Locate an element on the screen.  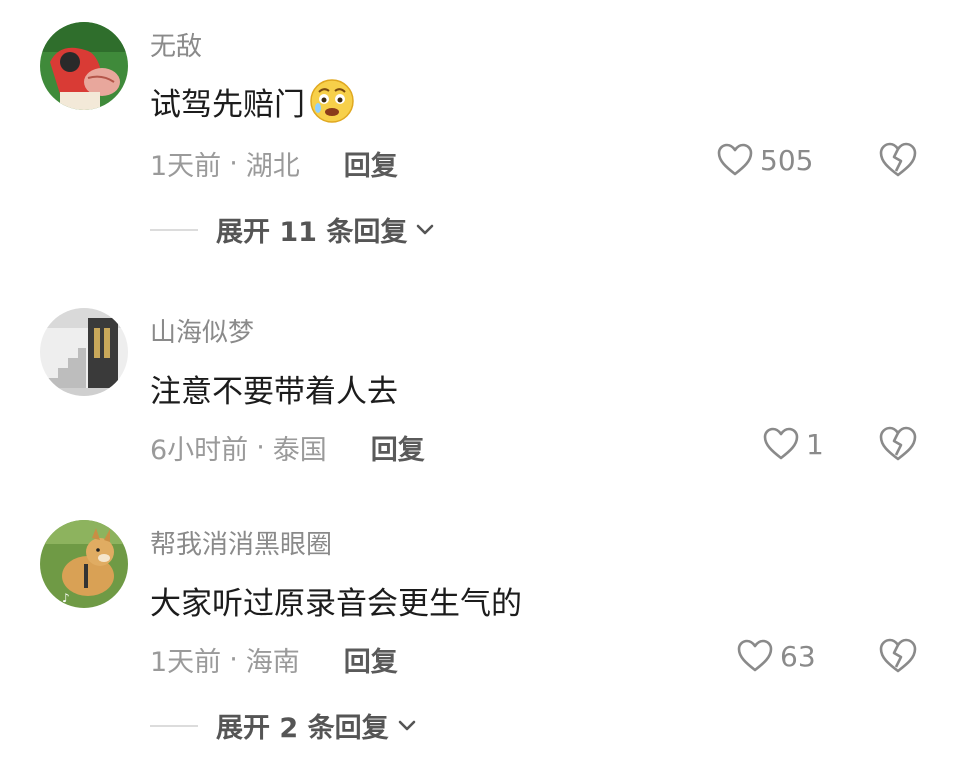
like-count: 505 is located at coordinates (787, 160).